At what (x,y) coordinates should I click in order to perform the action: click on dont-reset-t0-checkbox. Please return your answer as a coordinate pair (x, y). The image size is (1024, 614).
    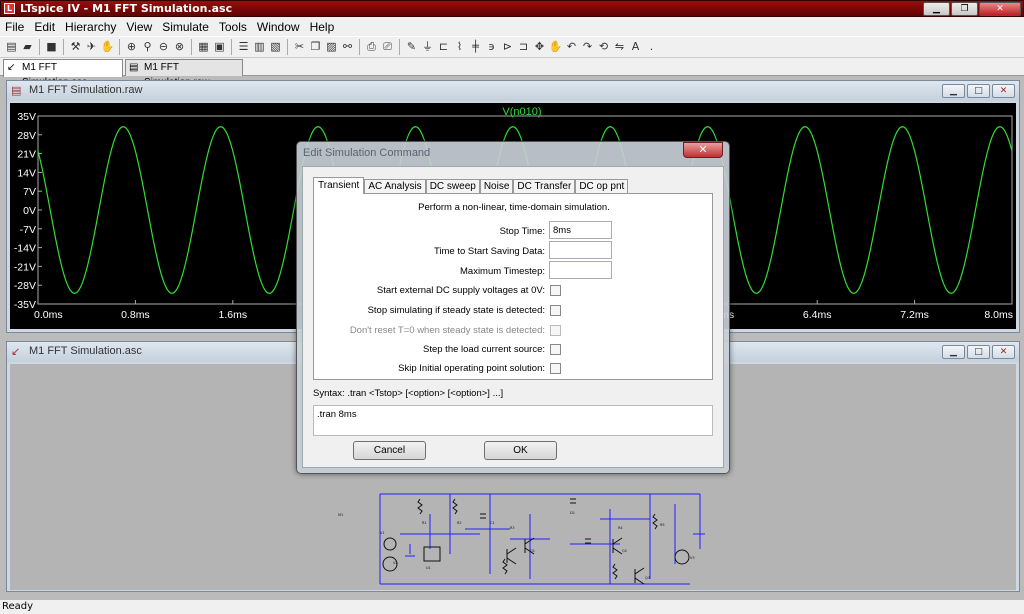
    Looking at the image, I should click on (555, 330).